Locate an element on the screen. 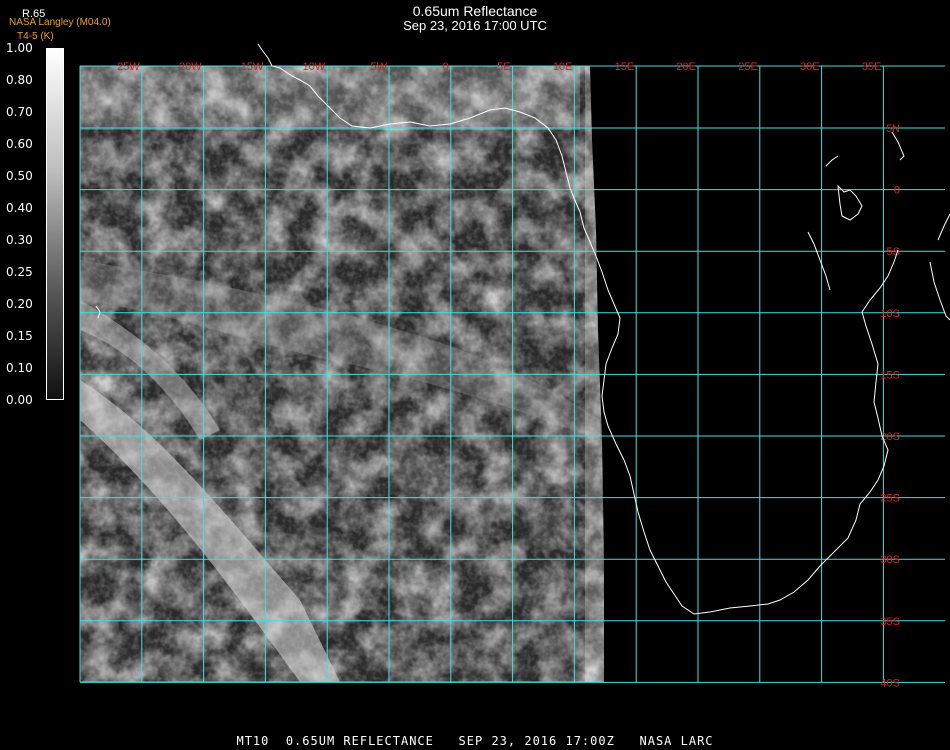  longitude-label: 20E is located at coordinates (686, 67).